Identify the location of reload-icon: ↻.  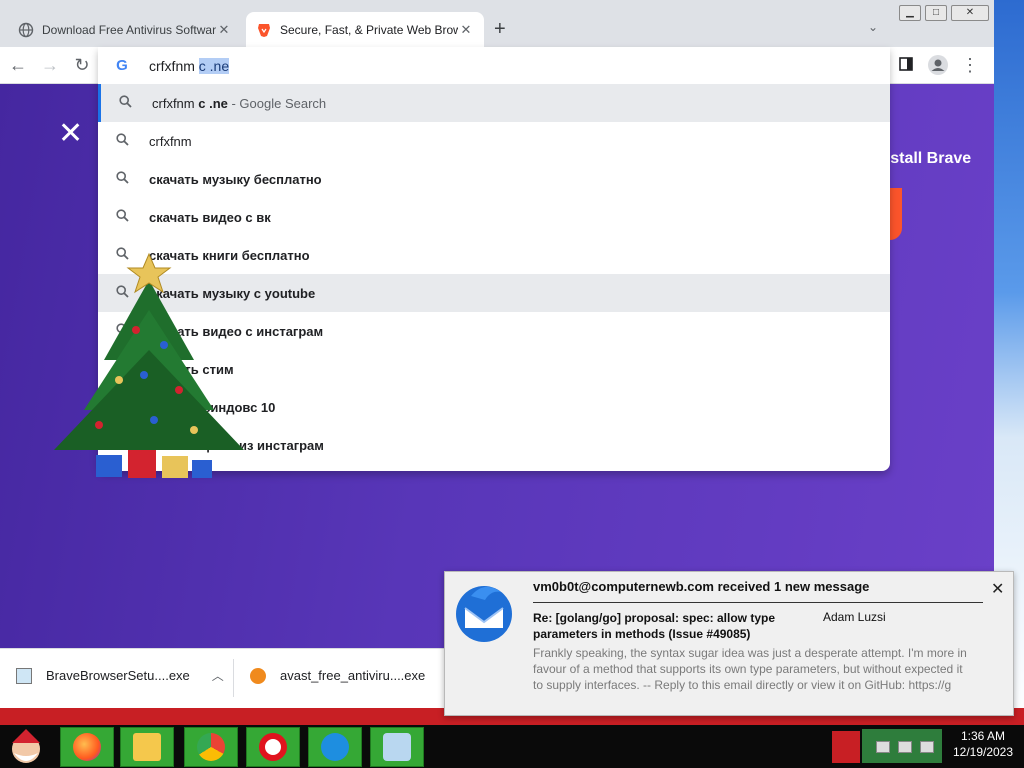
(82, 65).